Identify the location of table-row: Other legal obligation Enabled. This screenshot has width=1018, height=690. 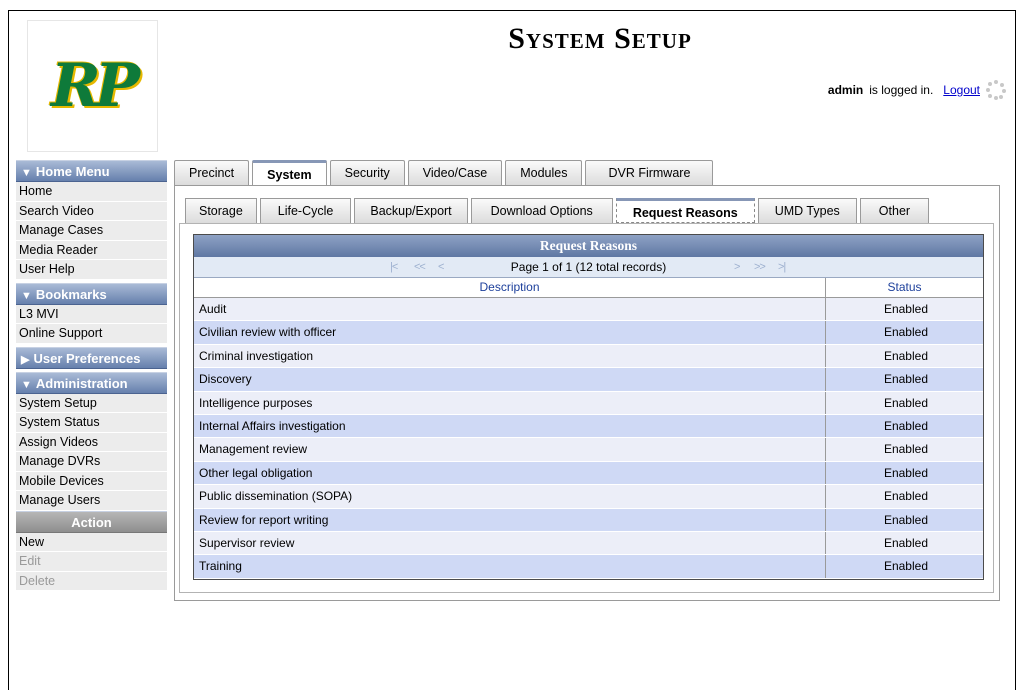
(588, 473).